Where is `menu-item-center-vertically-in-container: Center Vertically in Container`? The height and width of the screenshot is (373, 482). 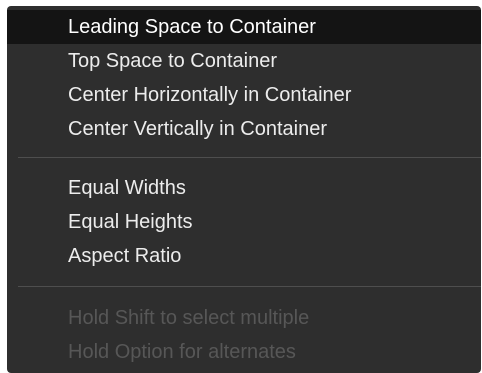
menu-item-center-vertically-in-container: Center Vertically in Container is located at coordinates (244, 129).